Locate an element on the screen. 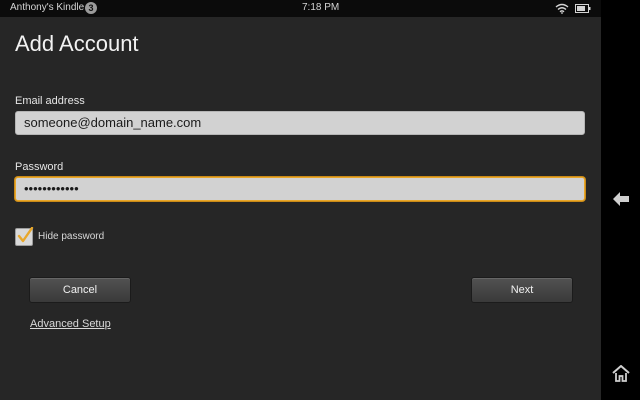  hide-password-checkbox is located at coordinates (24, 237).